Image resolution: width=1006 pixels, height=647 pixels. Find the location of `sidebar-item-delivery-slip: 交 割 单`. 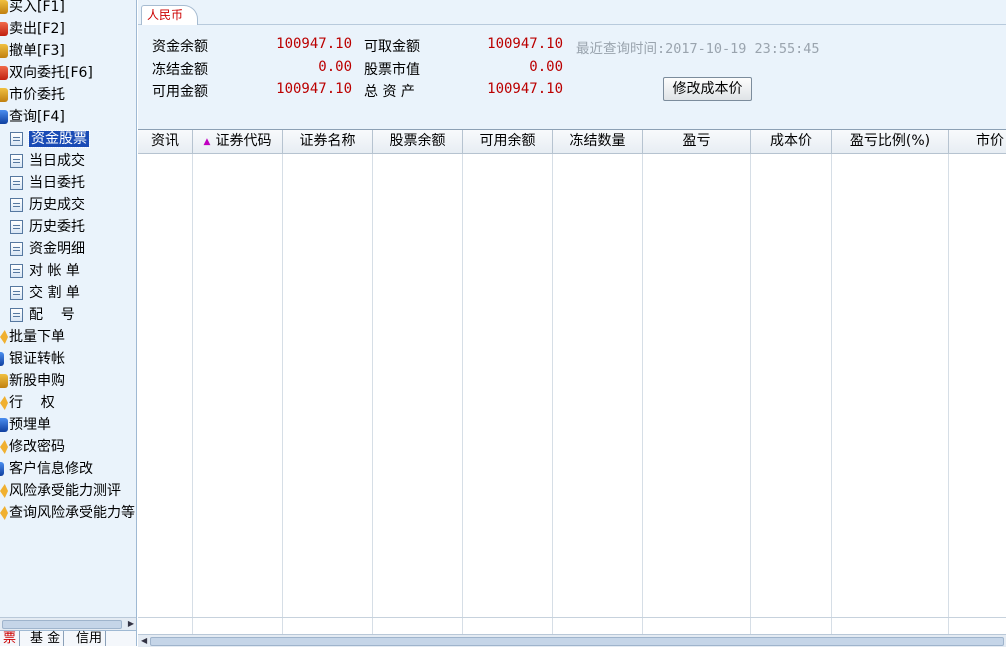

sidebar-item-delivery-slip: 交 割 单 is located at coordinates (45, 293).